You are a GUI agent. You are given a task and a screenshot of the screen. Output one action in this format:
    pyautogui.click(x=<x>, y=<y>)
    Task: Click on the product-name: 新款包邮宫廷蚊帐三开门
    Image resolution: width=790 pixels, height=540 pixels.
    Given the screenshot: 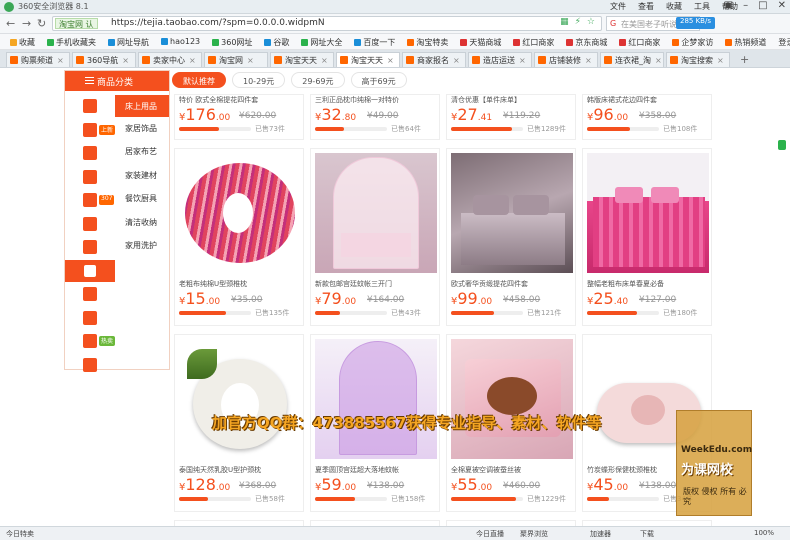 What is the action you would take?
    pyautogui.click(x=376, y=284)
    